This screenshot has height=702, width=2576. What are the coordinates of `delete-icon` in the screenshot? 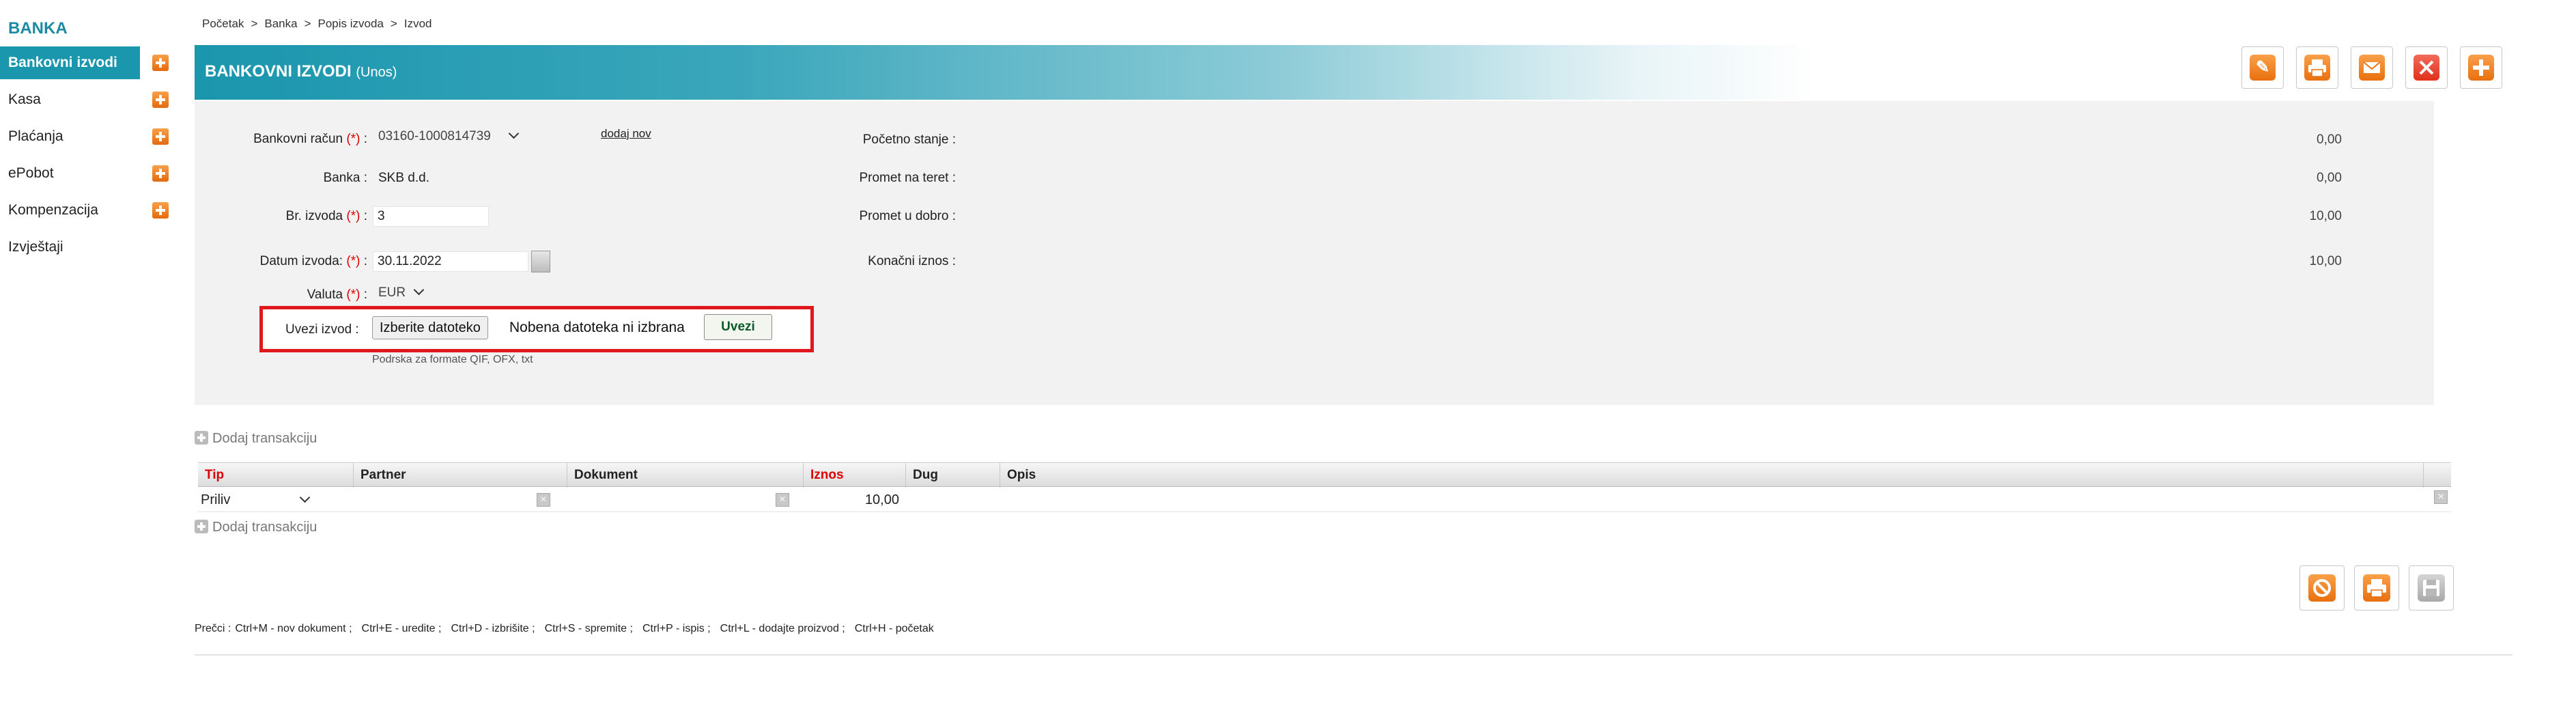 It's located at (2426, 68).